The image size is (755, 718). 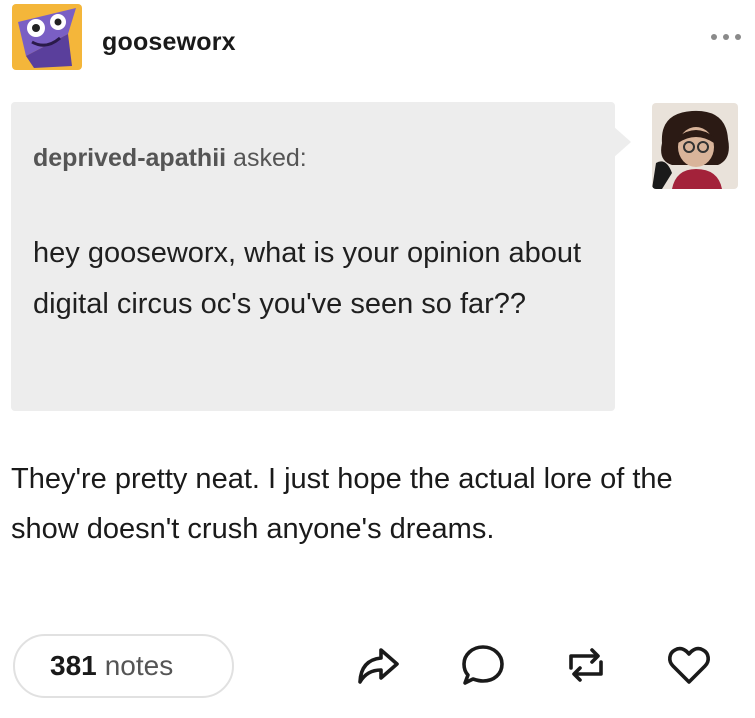 What do you see at coordinates (586, 665) in the screenshot?
I see `reblog-icon` at bounding box center [586, 665].